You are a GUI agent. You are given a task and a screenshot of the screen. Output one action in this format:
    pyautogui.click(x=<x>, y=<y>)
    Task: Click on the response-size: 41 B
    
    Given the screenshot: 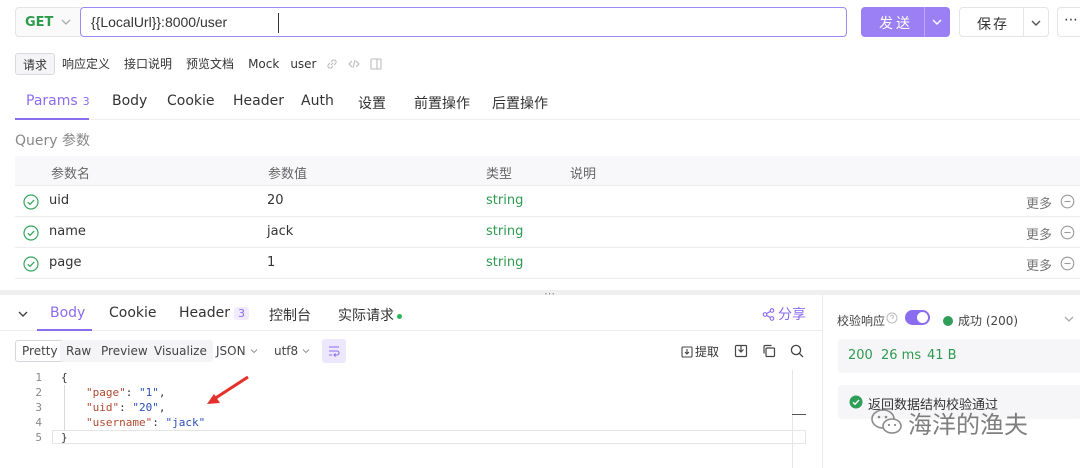 What is the action you would take?
    pyautogui.click(x=942, y=355)
    